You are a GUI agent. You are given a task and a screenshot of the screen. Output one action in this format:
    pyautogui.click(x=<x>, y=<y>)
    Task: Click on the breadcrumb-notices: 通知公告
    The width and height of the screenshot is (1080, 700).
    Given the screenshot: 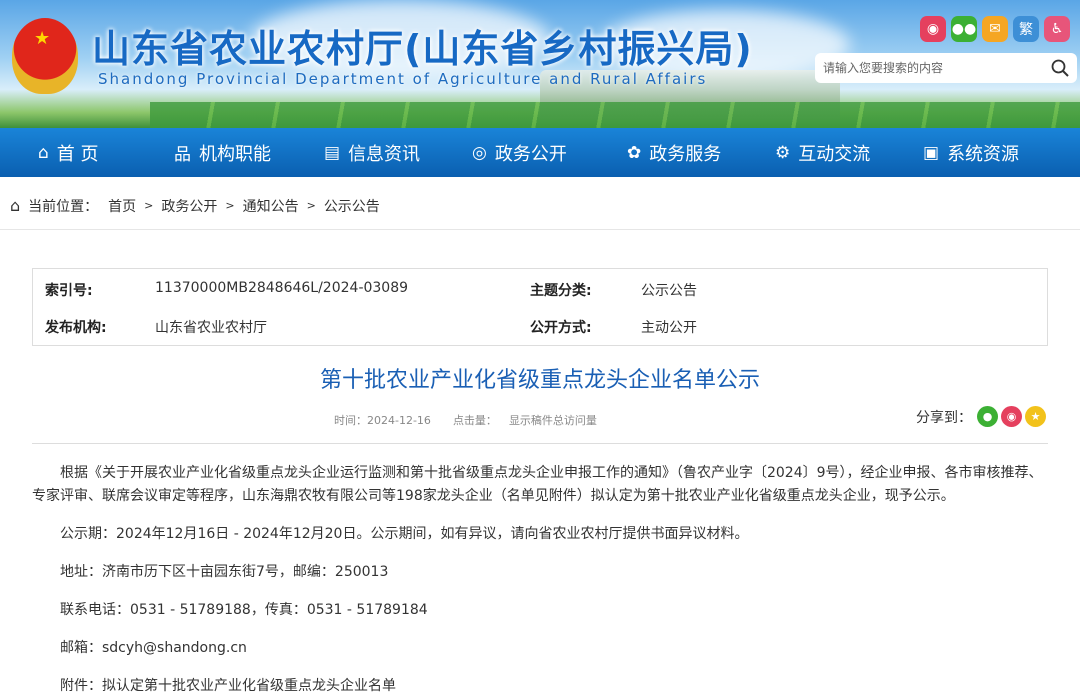 What is the action you would take?
    pyautogui.click(x=271, y=206)
    